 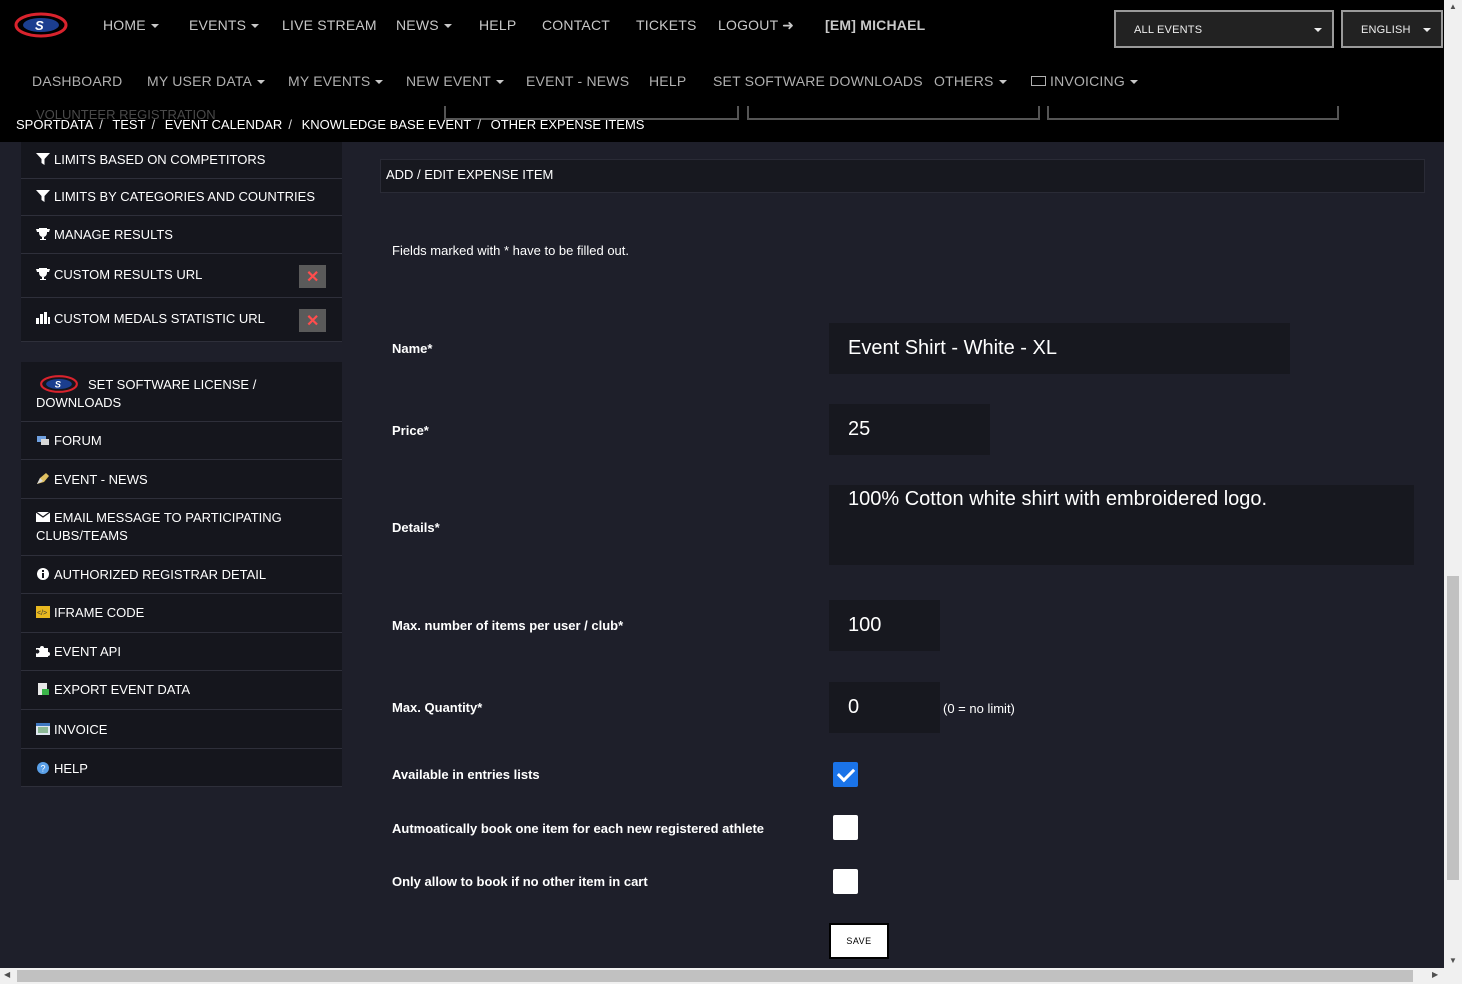 I want to click on subnav-others: OTHERS, so click(x=970, y=81).